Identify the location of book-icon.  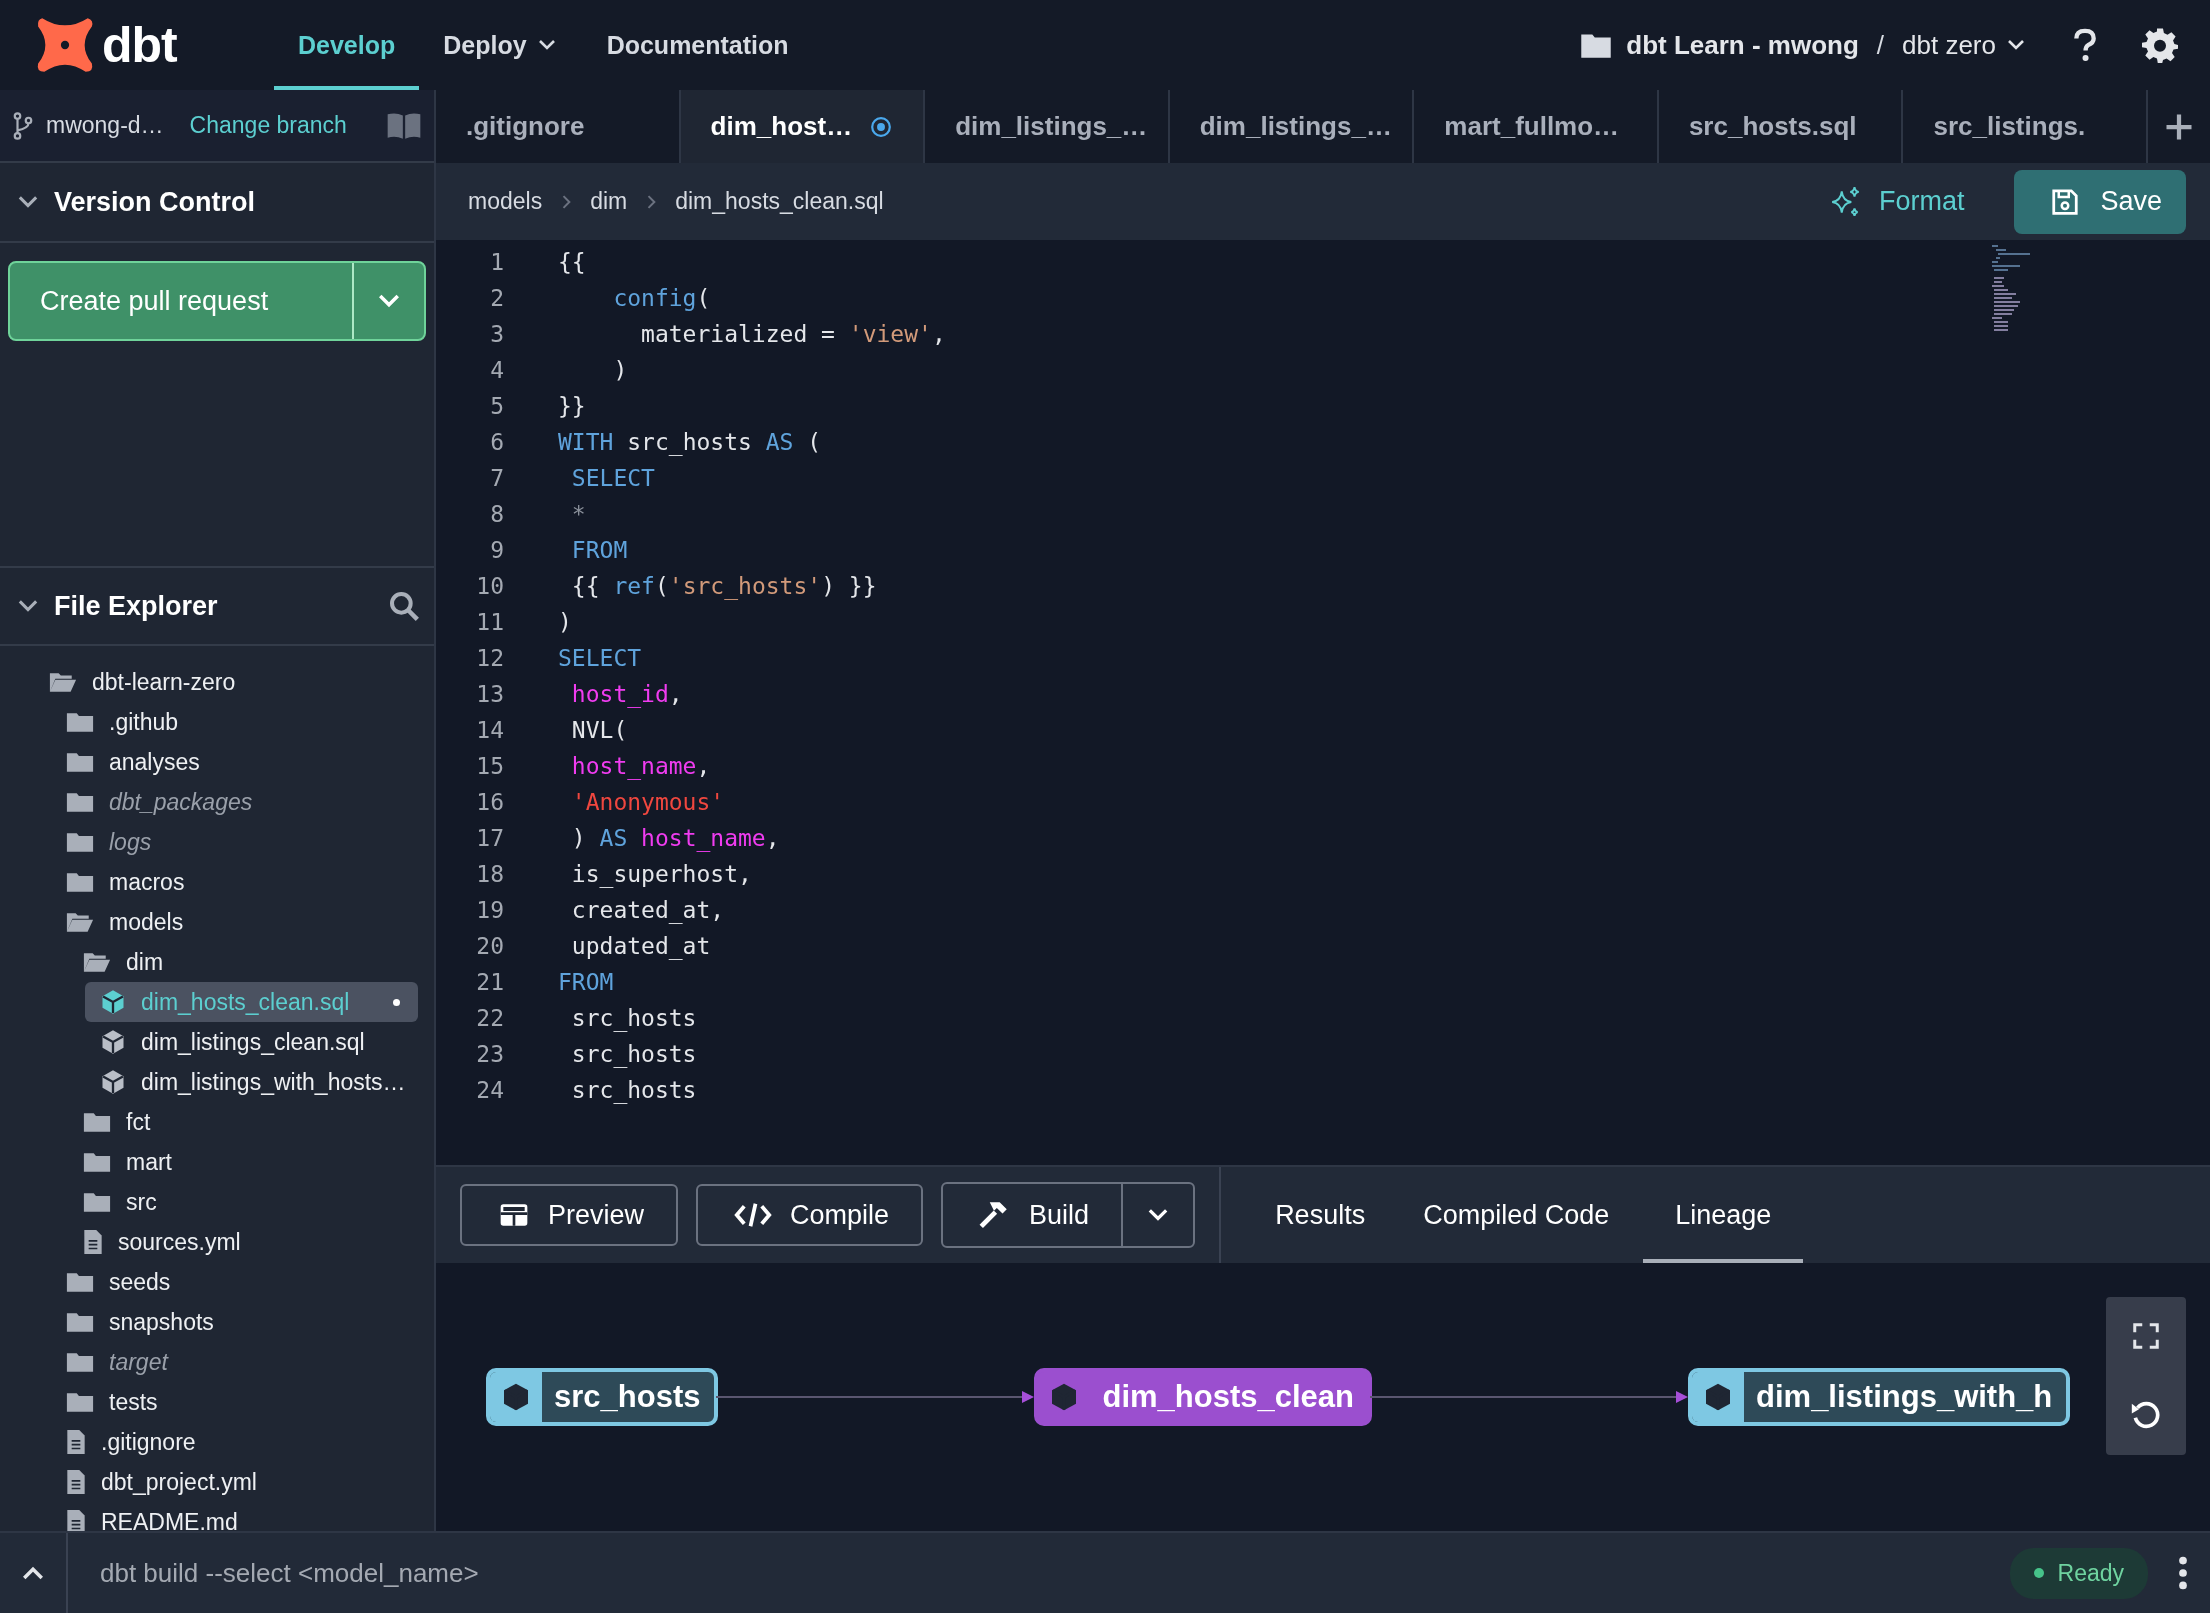
(404, 125).